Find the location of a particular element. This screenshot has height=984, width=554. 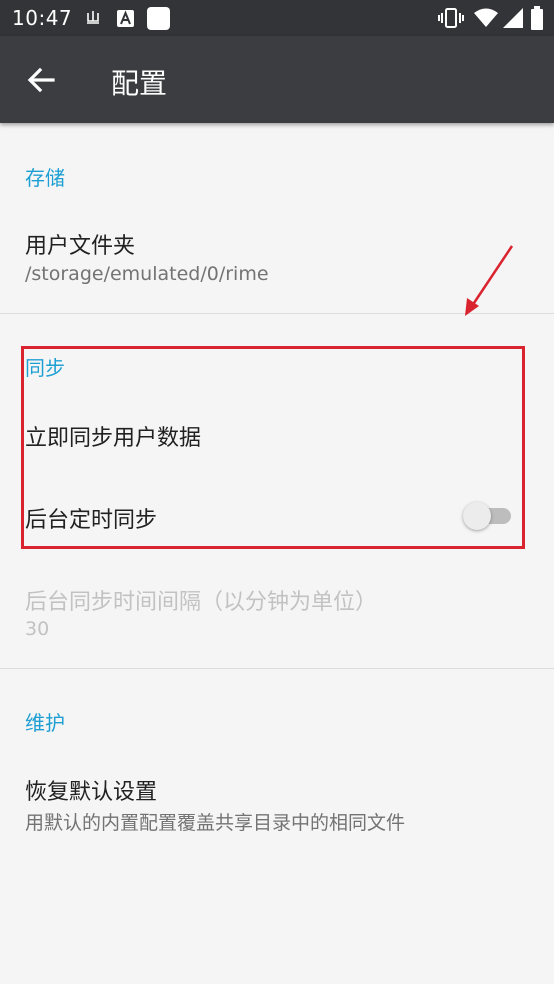

page-title: 配置 is located at coordinates (139, 83).